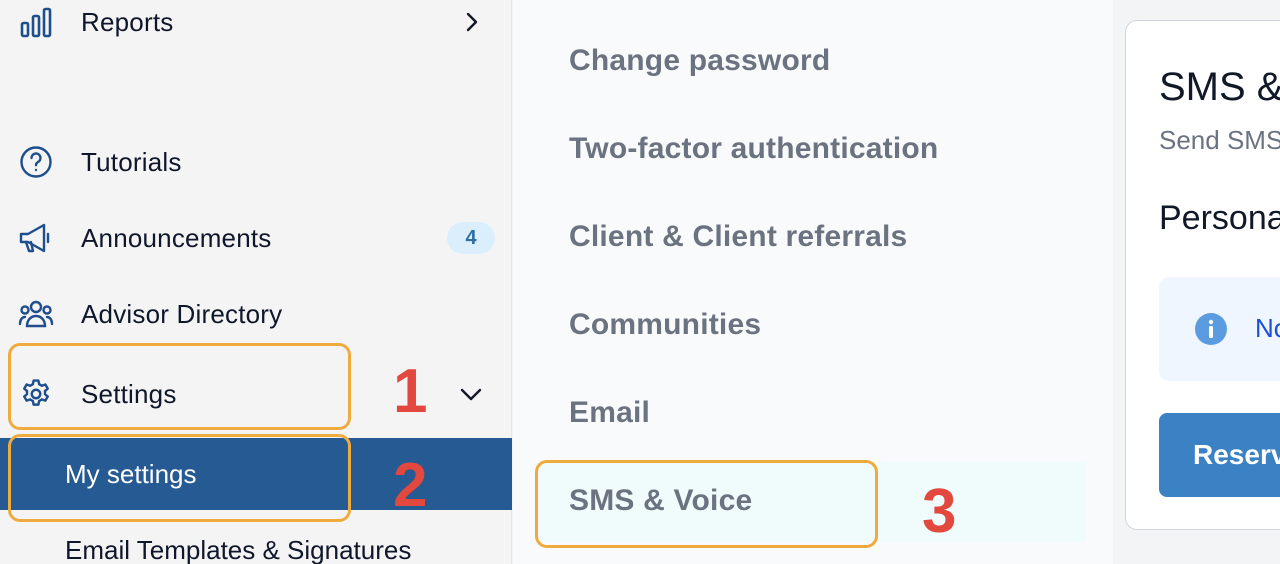 The image size is (1280, 564). What do you see at coordinates (1267, 328) in the screenshot?
I see `notice-text: No` at bounding box center [1267, 328].